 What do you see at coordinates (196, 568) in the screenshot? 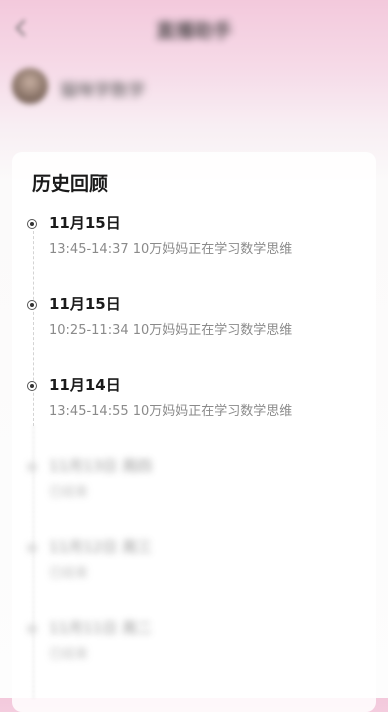
I see `history-item-blurred: 11月12日 周三 已结束` at bounding box center [196, 568].